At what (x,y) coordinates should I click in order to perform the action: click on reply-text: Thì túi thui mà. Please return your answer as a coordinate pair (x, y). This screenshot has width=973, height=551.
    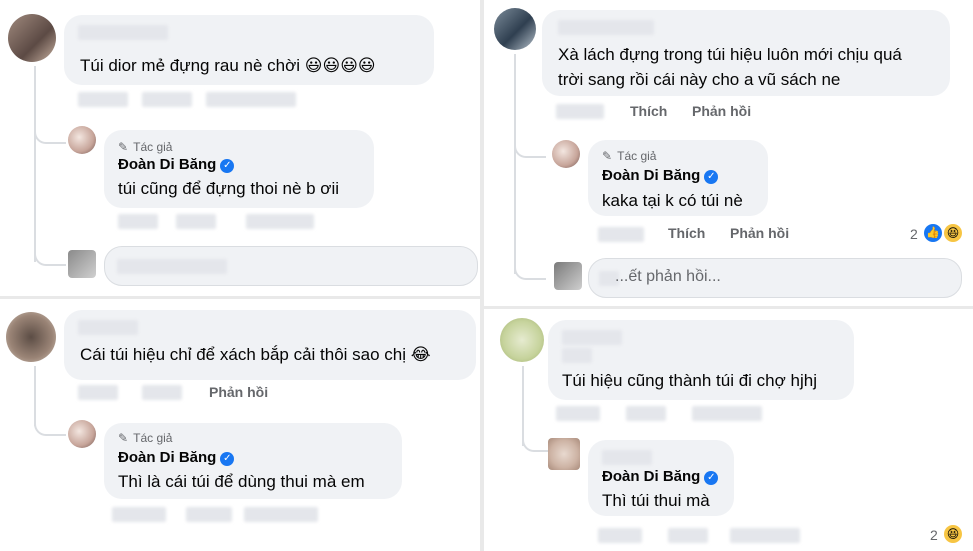
    Looking at the image, I should click on (656, 500).